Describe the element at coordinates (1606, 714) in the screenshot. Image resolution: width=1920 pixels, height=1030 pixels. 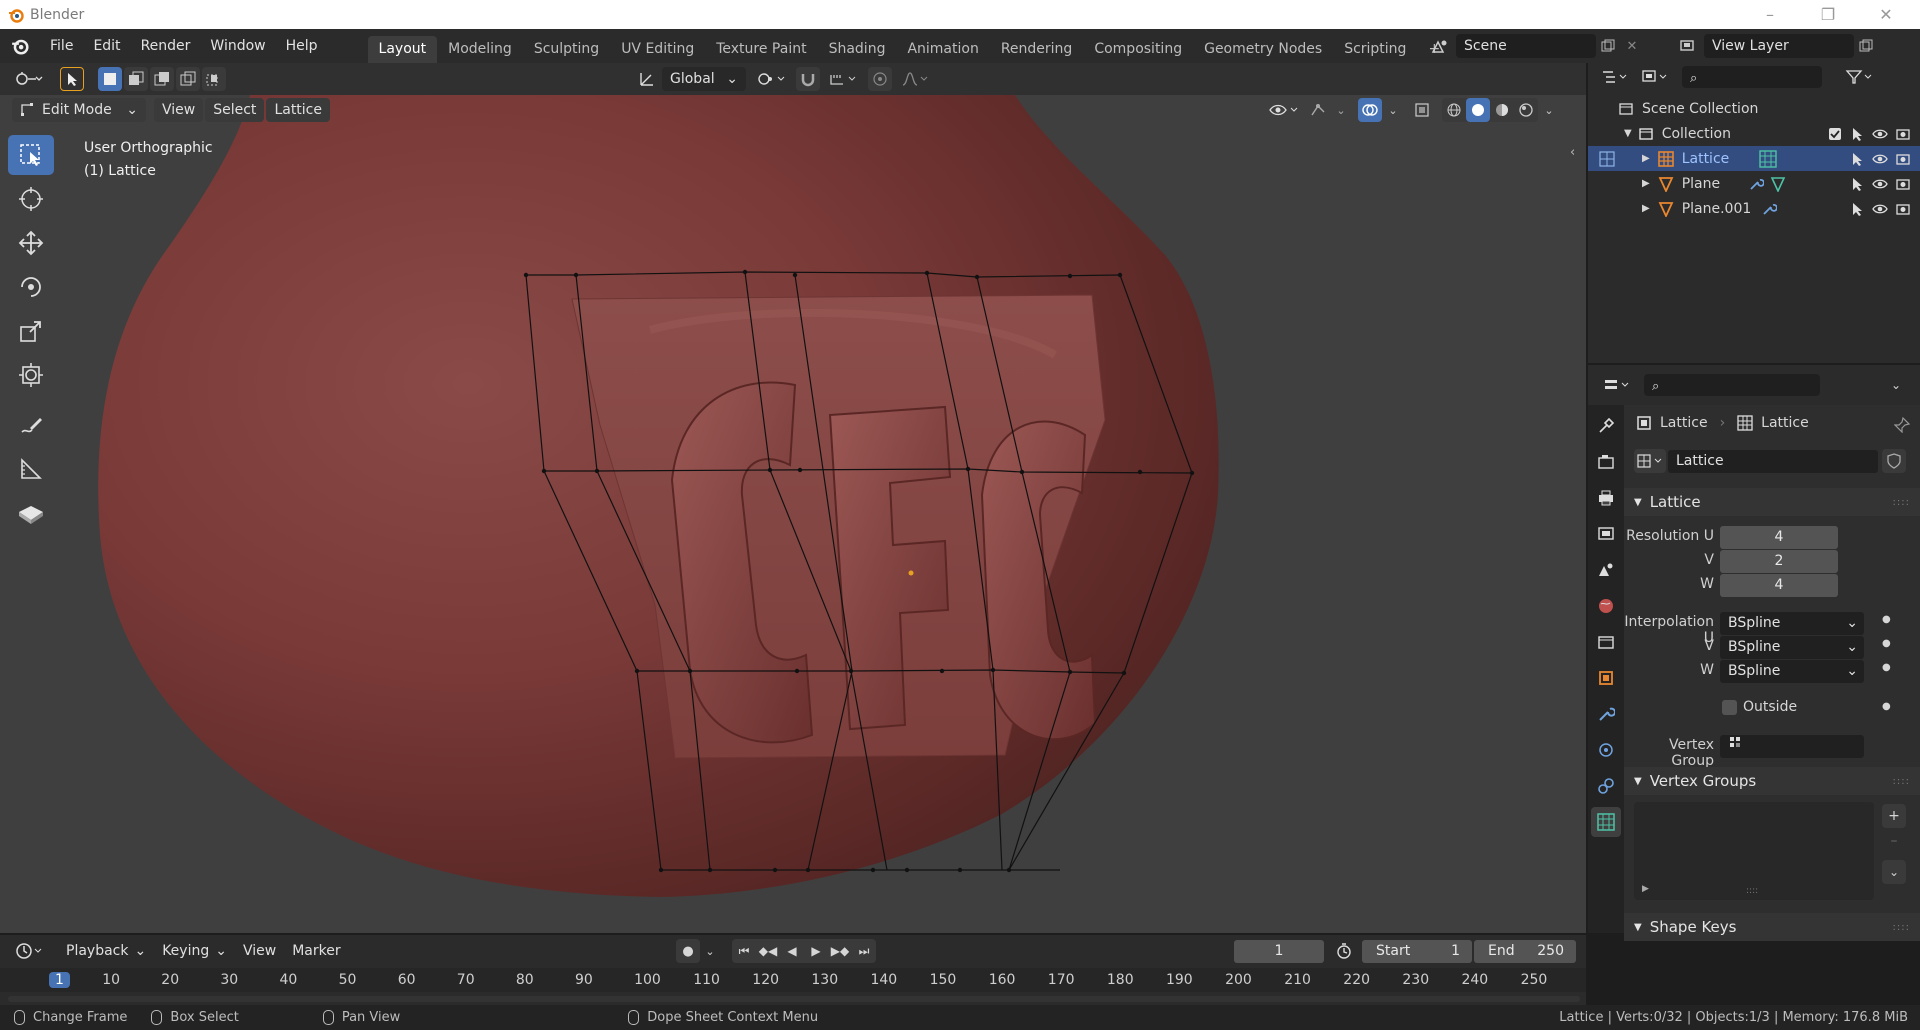
I see `tab-modifiers` at that location.